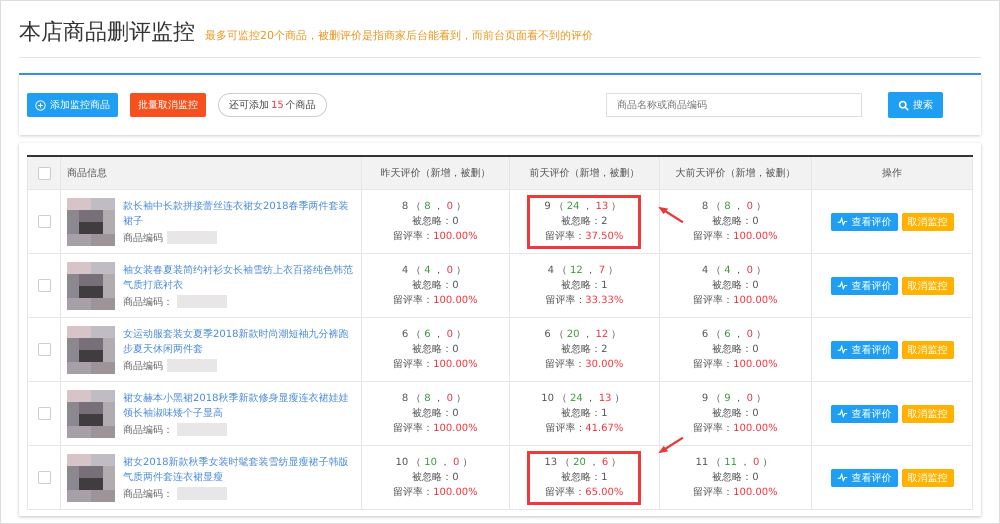 The width and height of the screenshot is (1000, 524). What do you see at coordinates (40, 105) in the screenshot?
I see `plus-circle-icon` at bounding box center [40, 105].